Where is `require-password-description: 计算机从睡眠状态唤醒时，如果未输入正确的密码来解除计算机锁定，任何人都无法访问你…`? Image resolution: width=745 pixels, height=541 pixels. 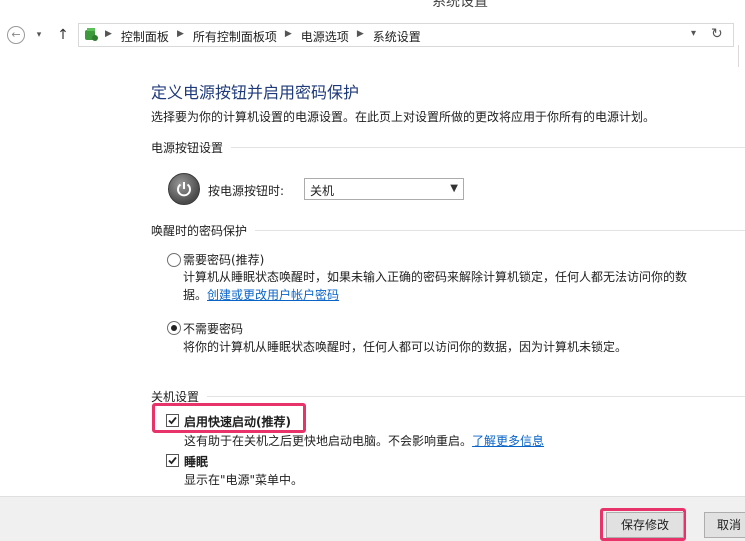
require-password-description: 计算机从睡眠状态唤醒时，如果未输入正确的密码来解除计算机锁定，任何人都无法访问你… is located at coordinates (455, 286).